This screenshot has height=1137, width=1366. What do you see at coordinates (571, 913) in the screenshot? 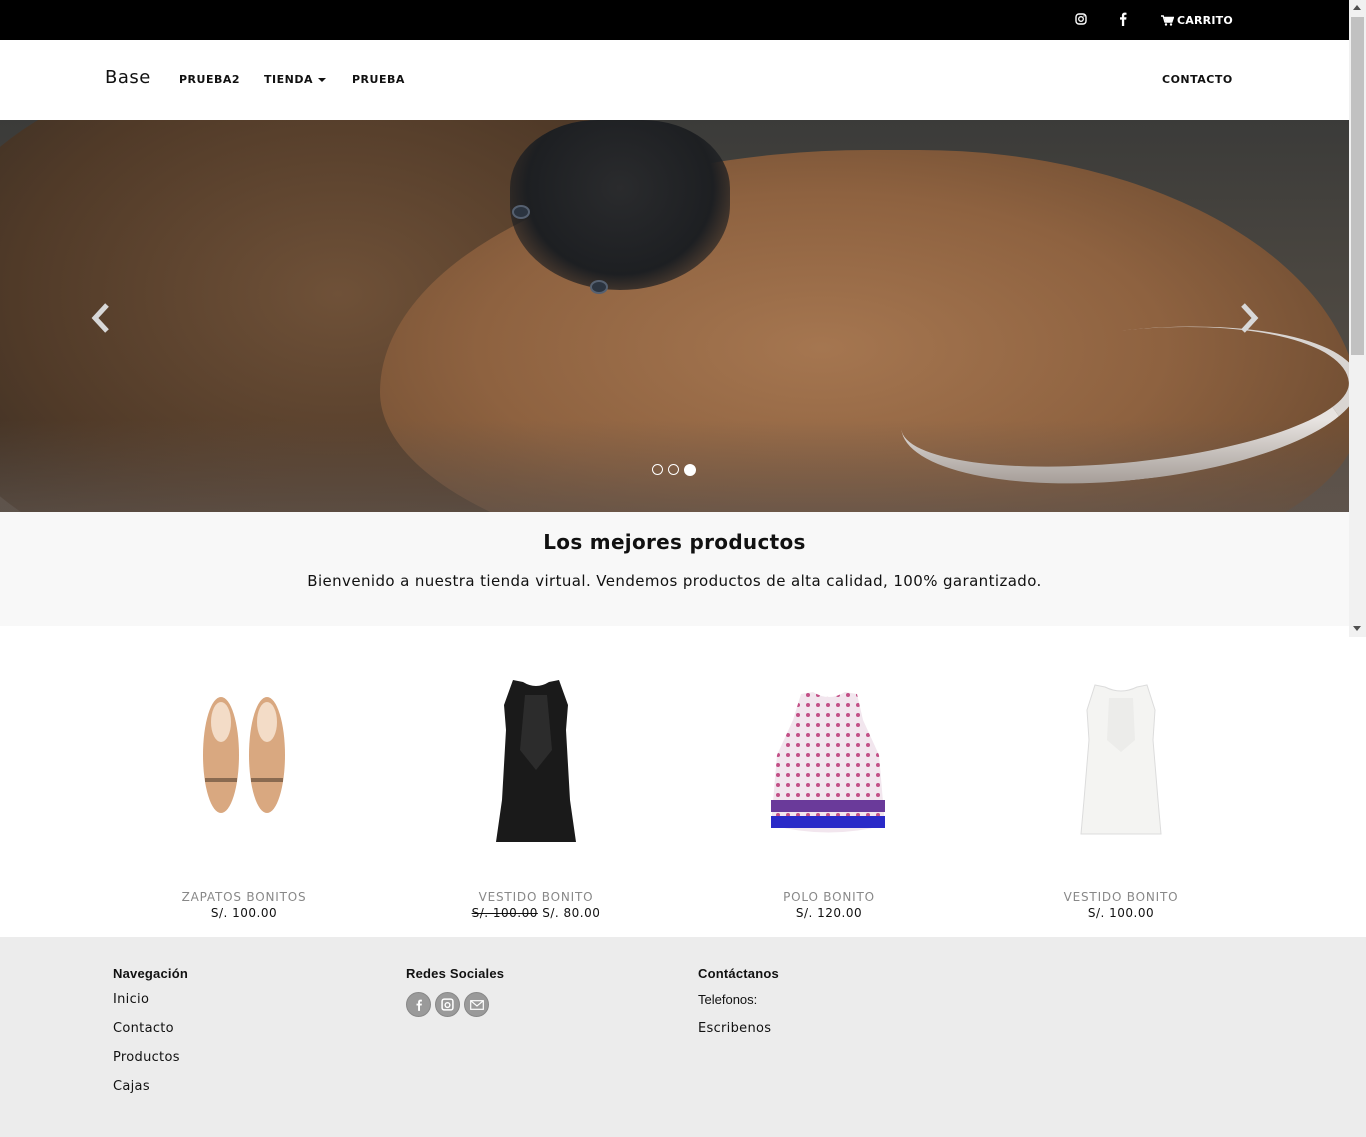
I see `product-price-current: S/. 80.00` at bounding box center [571, 913].